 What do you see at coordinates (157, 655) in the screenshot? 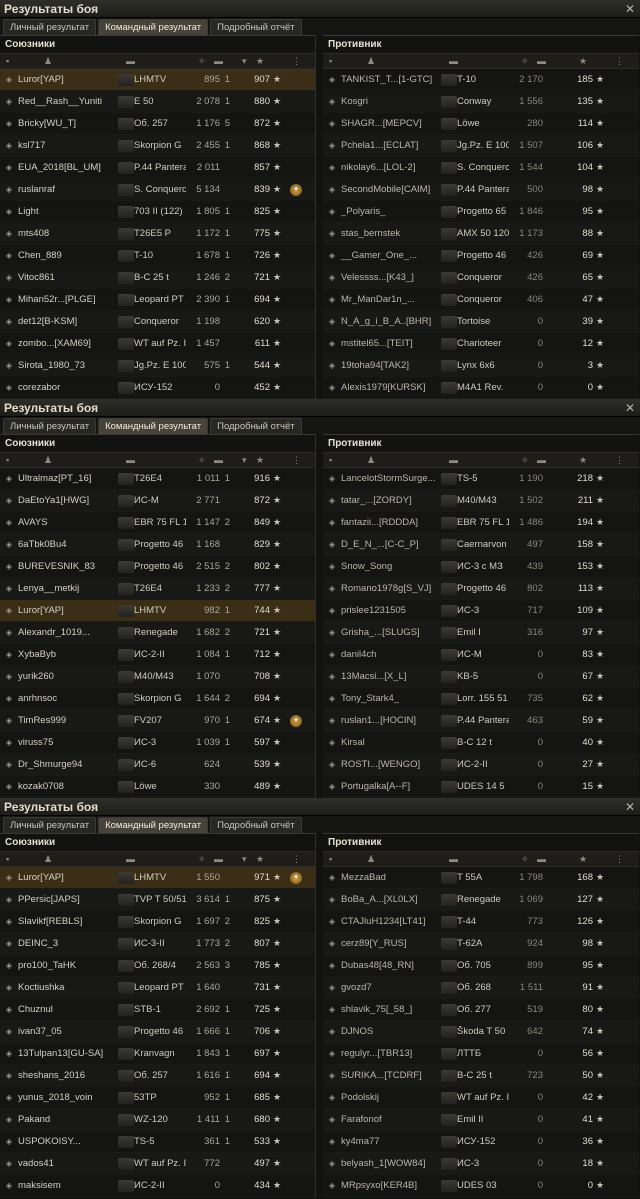
I see `player-row: ◈ XybaByb ИС-2-II 1 084 1 712 ★` at bounding box center [157, 655].